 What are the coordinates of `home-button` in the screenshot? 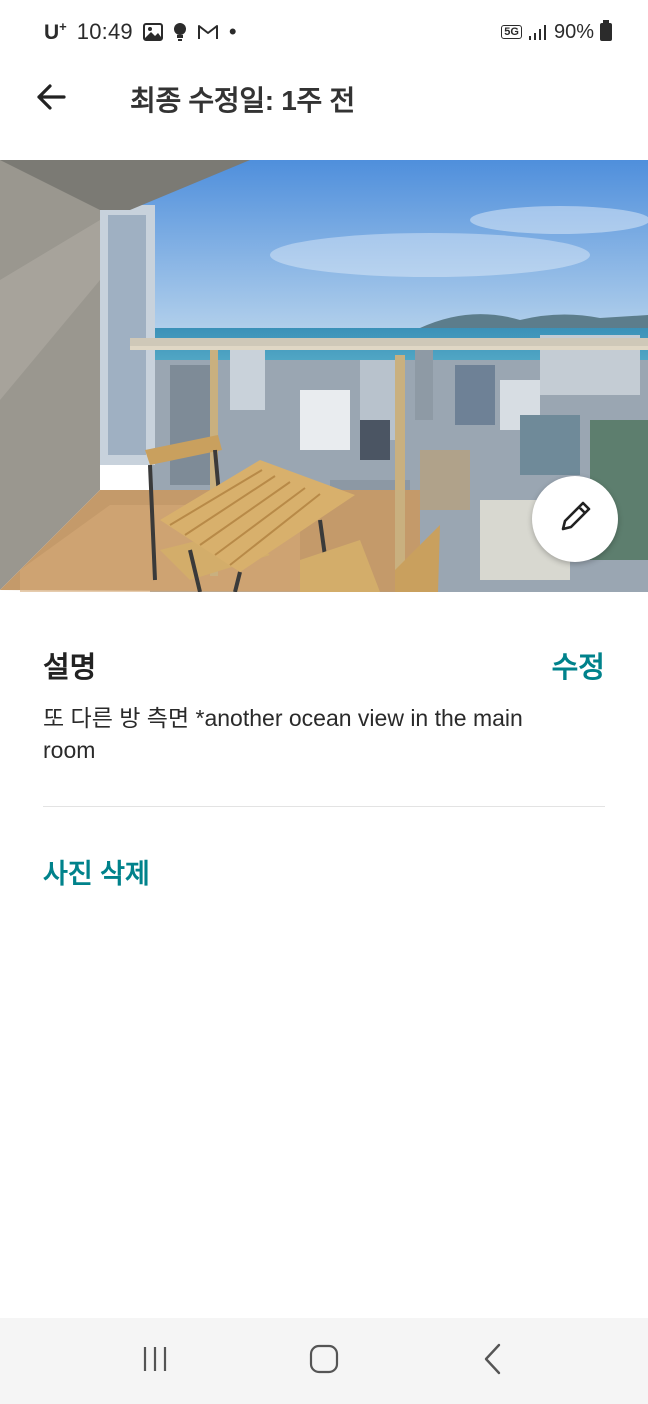 It's located at (324, 1361).